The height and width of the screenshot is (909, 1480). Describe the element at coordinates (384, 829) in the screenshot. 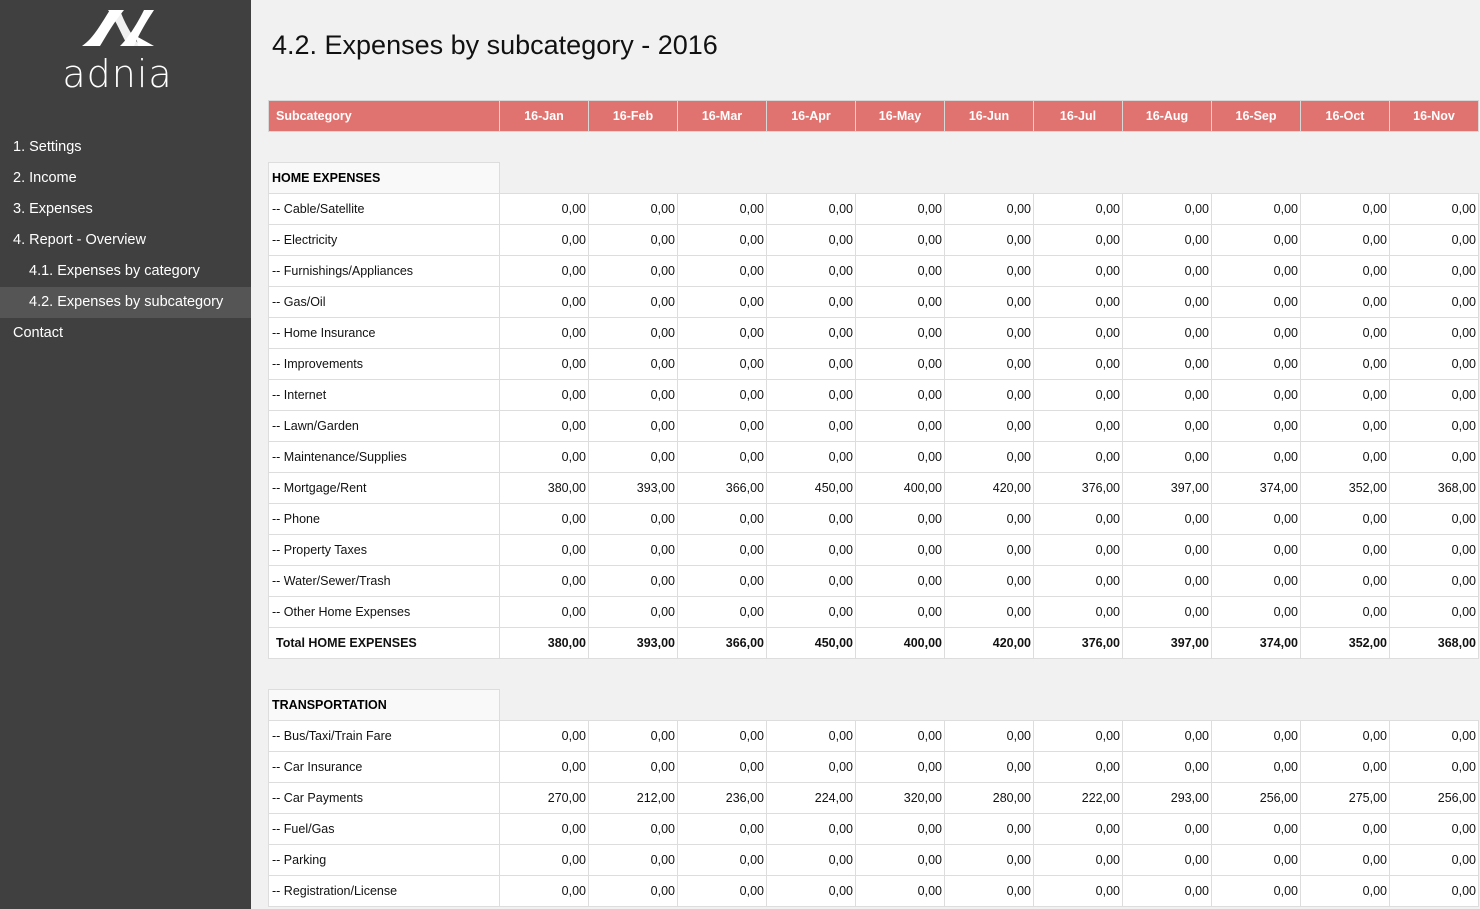

I see `row-label: -- Fuel/Gas` at that location.